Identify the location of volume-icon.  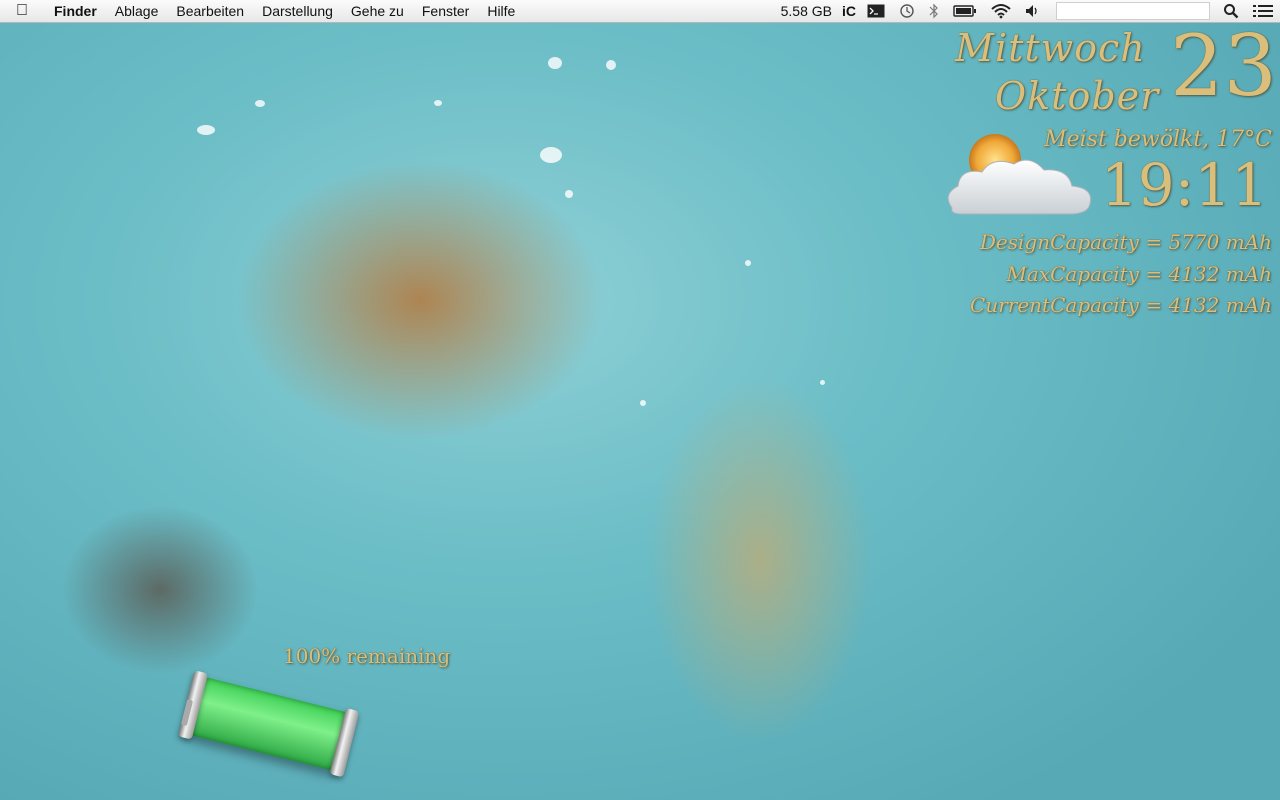
(1033, 11).